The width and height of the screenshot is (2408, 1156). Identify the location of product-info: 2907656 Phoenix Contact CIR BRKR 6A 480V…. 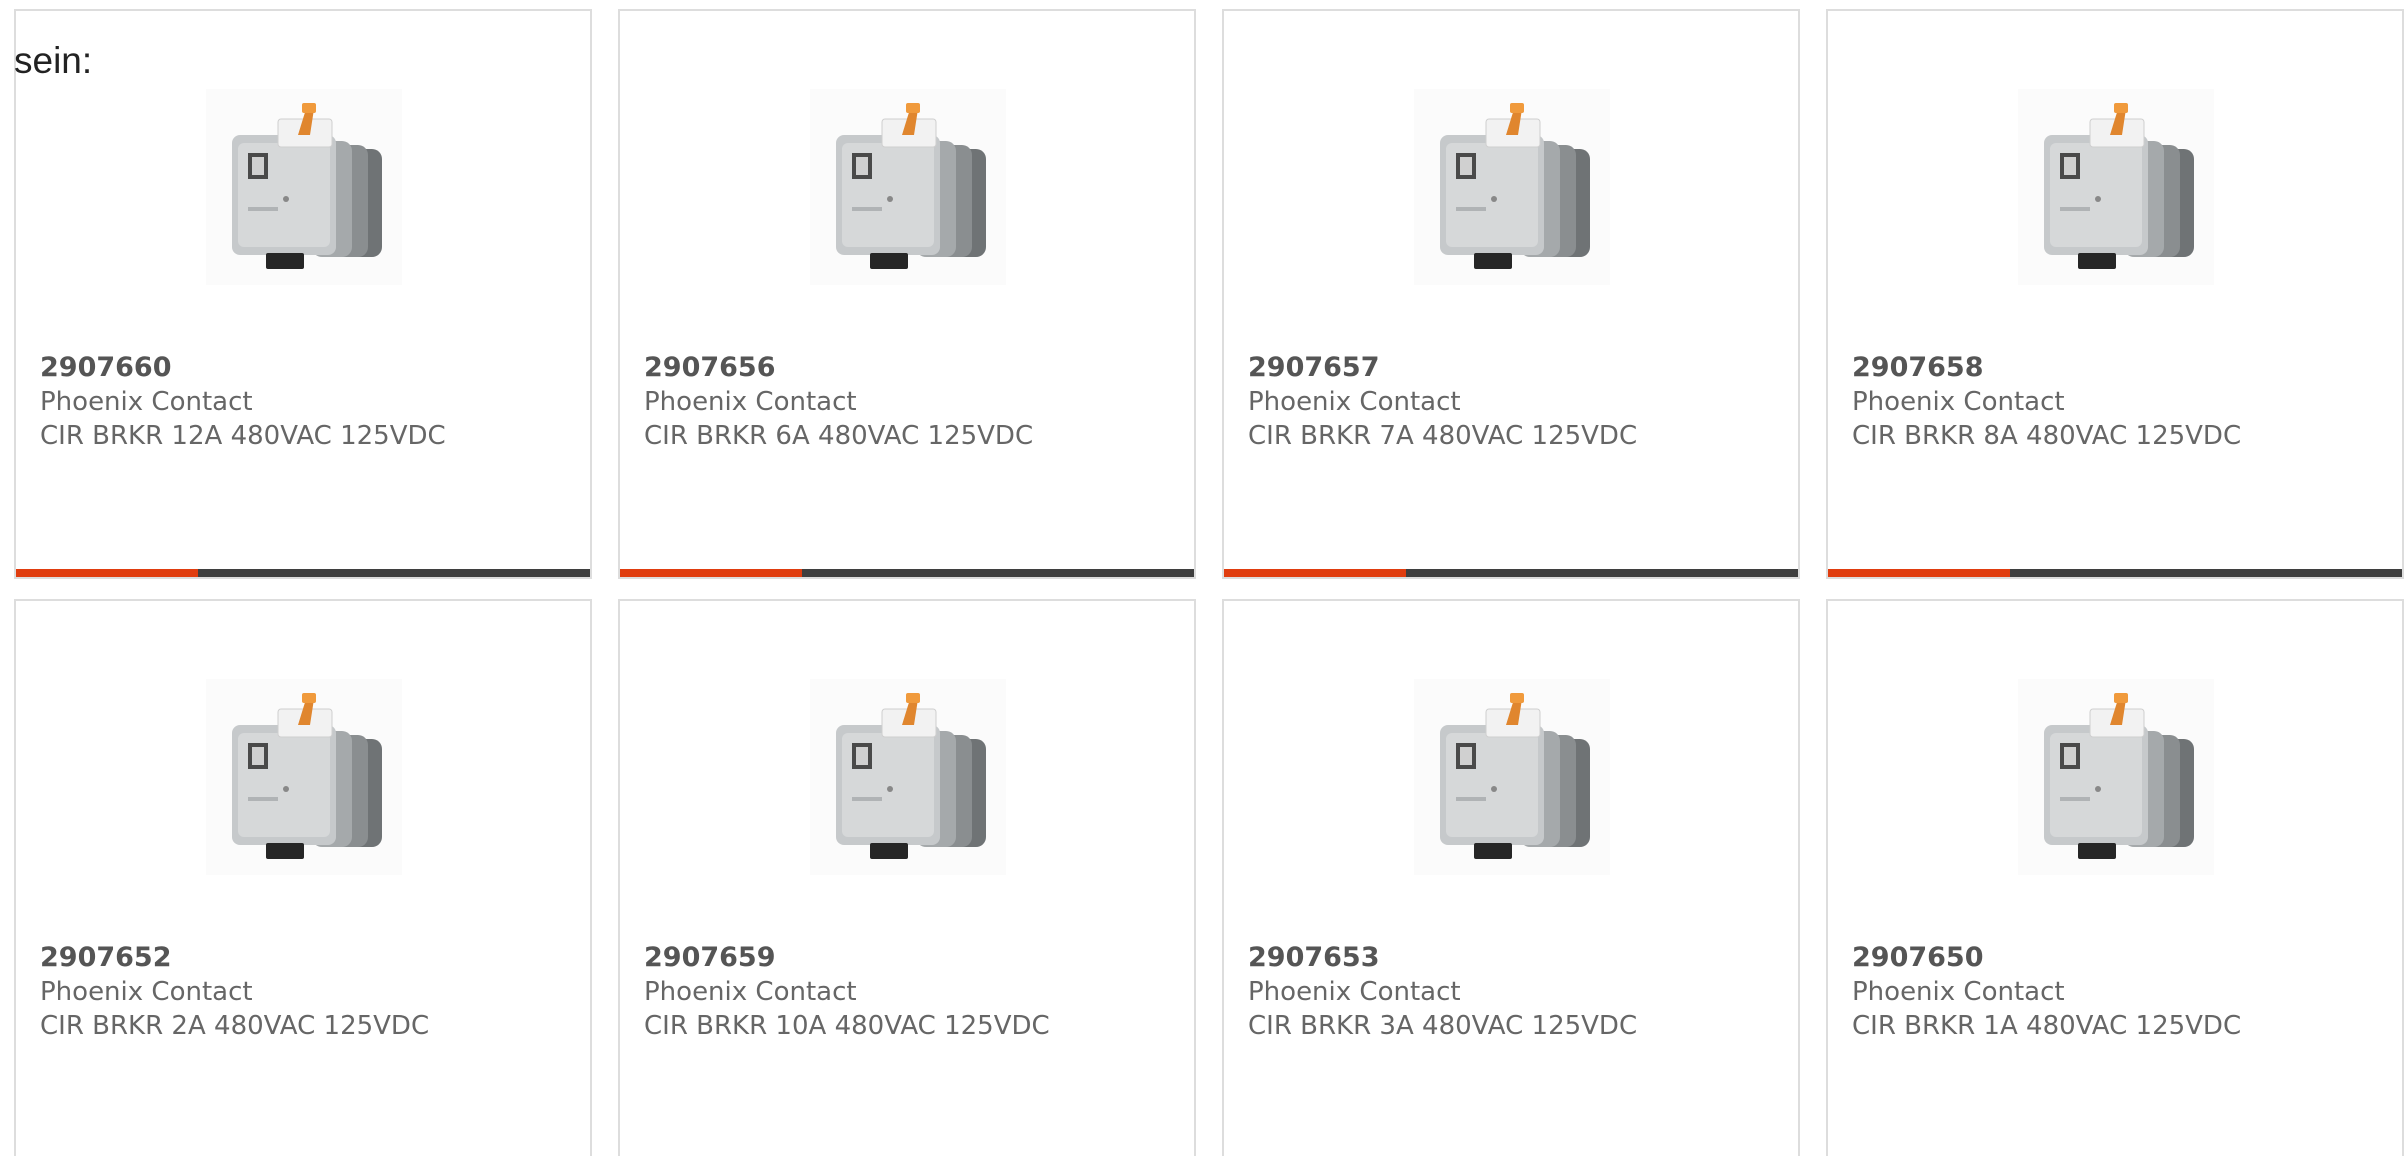
(838, 402).